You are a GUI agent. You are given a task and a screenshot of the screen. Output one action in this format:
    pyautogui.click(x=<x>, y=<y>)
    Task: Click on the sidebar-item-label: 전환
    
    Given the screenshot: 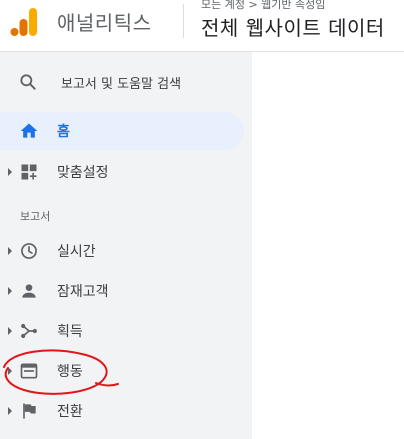 What is the action you would take?
    pyautogui.click(x=70, y=412)
    